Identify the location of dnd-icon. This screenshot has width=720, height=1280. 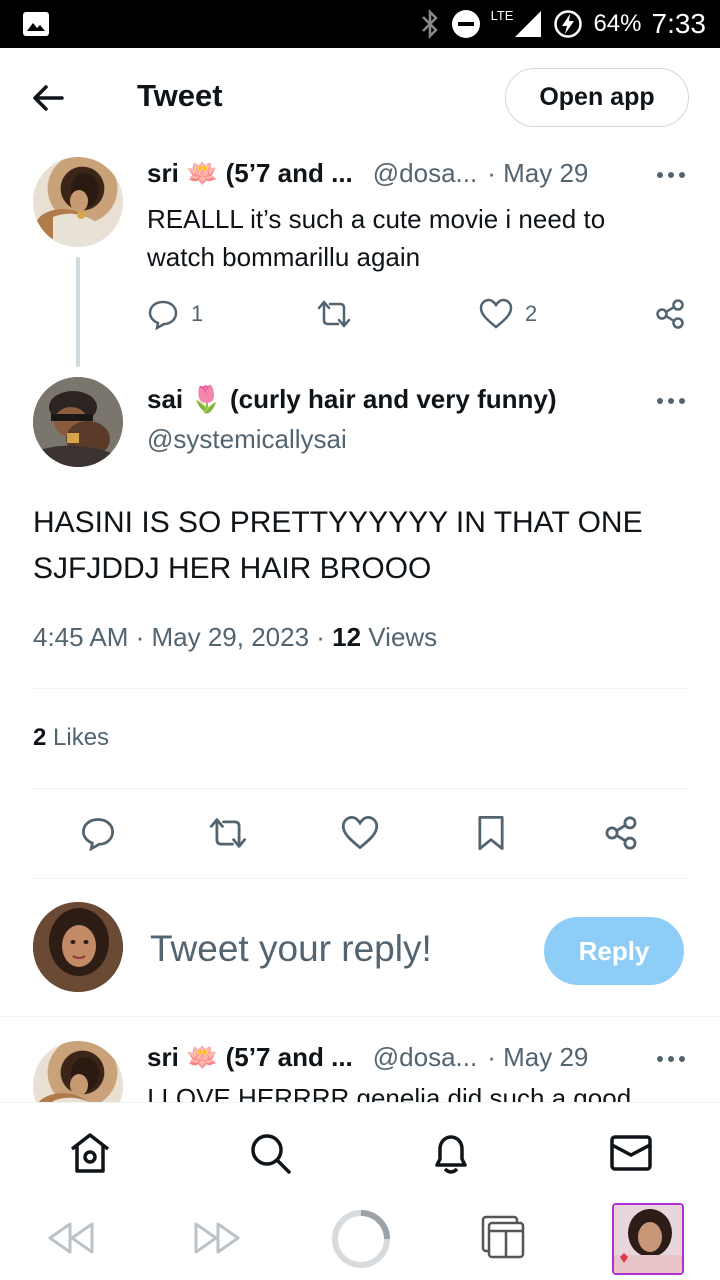
(465, 24).